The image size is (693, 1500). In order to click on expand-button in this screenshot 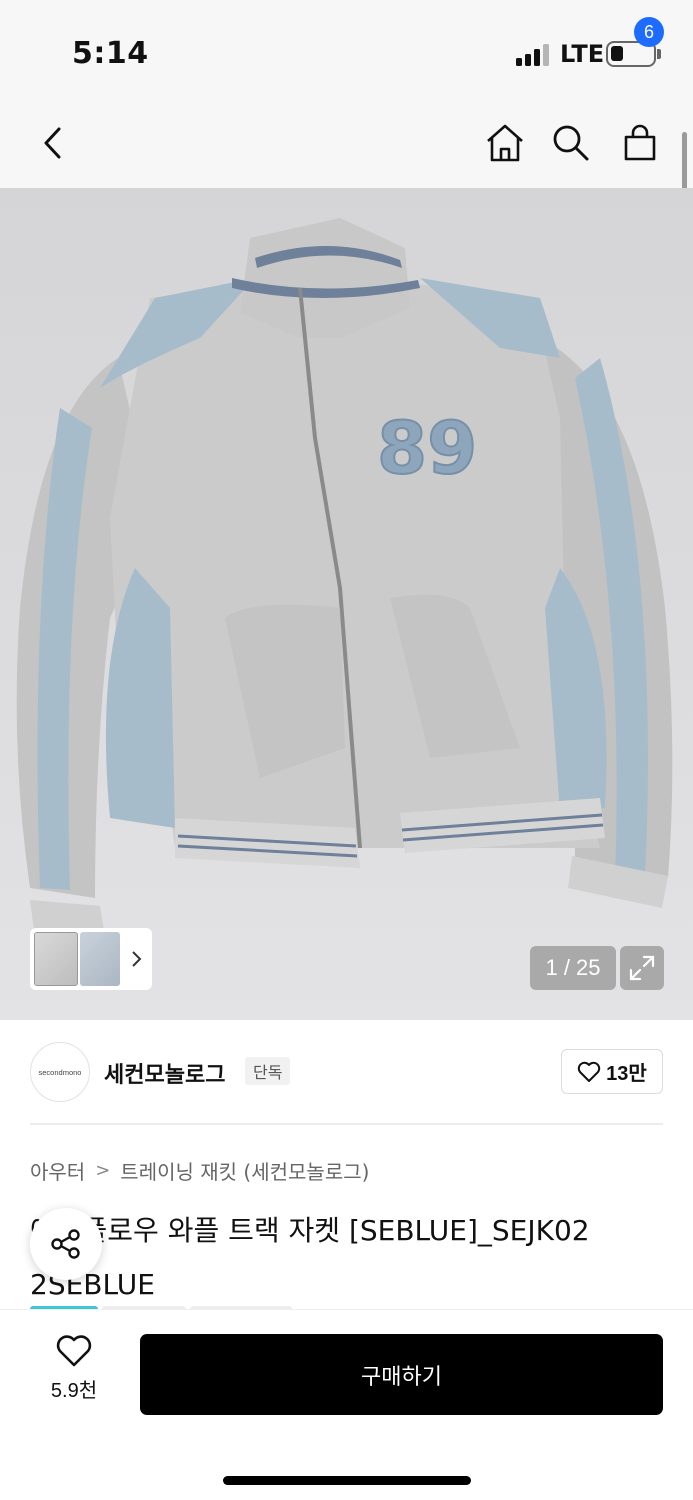, I will do `click(642, 968)`.